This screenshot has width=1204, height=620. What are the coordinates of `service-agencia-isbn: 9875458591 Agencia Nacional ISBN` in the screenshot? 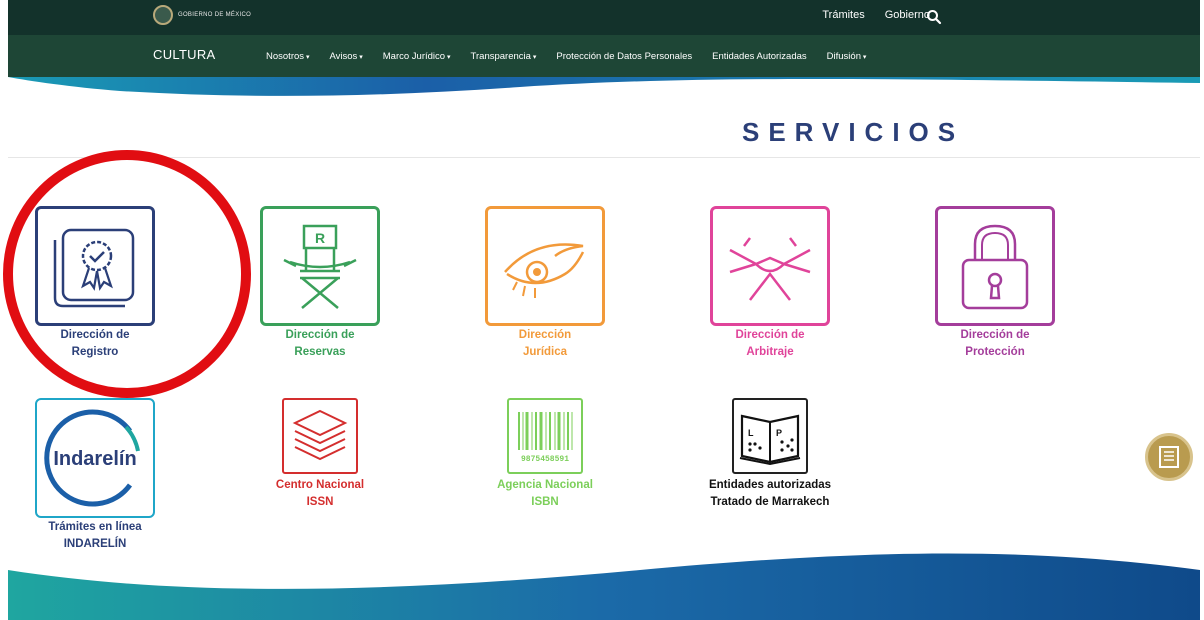 It's located at (545, 454).